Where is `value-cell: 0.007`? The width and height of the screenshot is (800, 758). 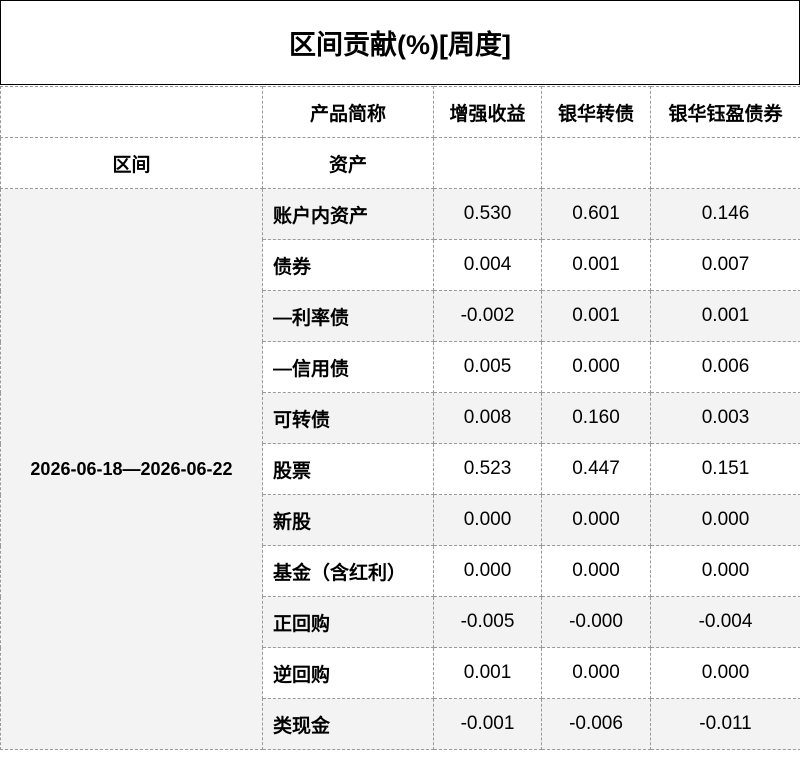
value-cell: 0.007 is located at coordinates (725, 265).